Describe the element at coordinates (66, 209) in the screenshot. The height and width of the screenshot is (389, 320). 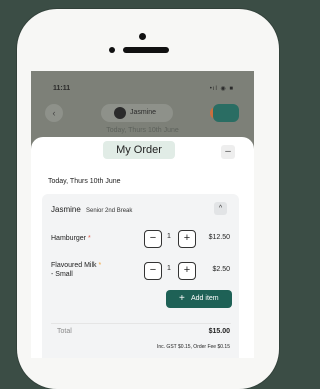
I see `child-name: Jasmine` at that location.